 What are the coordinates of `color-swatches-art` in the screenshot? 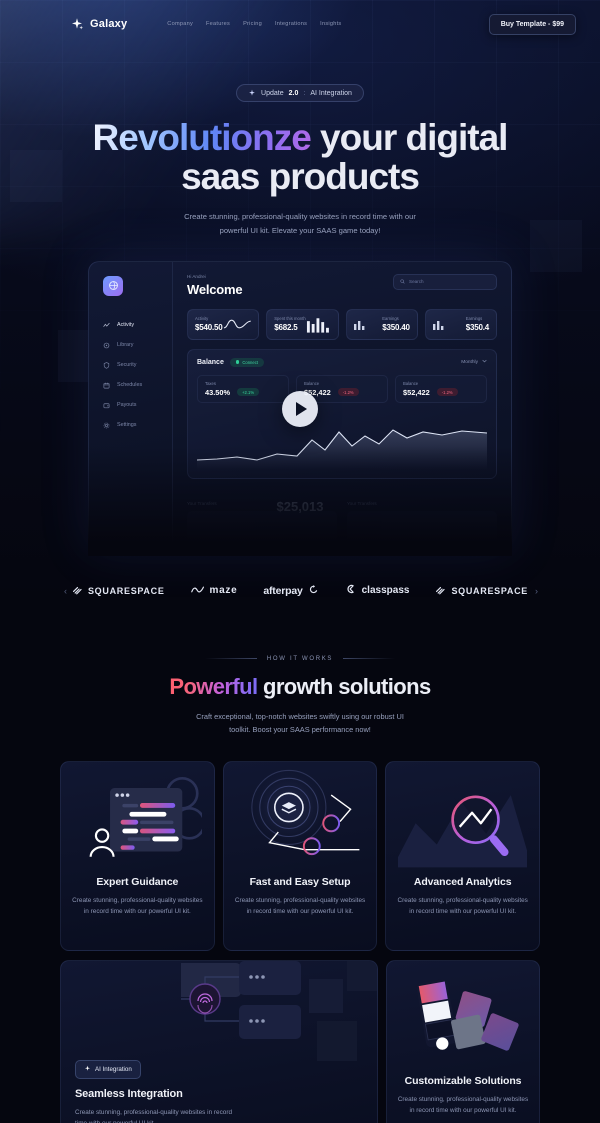 It's located at (463, 1017).